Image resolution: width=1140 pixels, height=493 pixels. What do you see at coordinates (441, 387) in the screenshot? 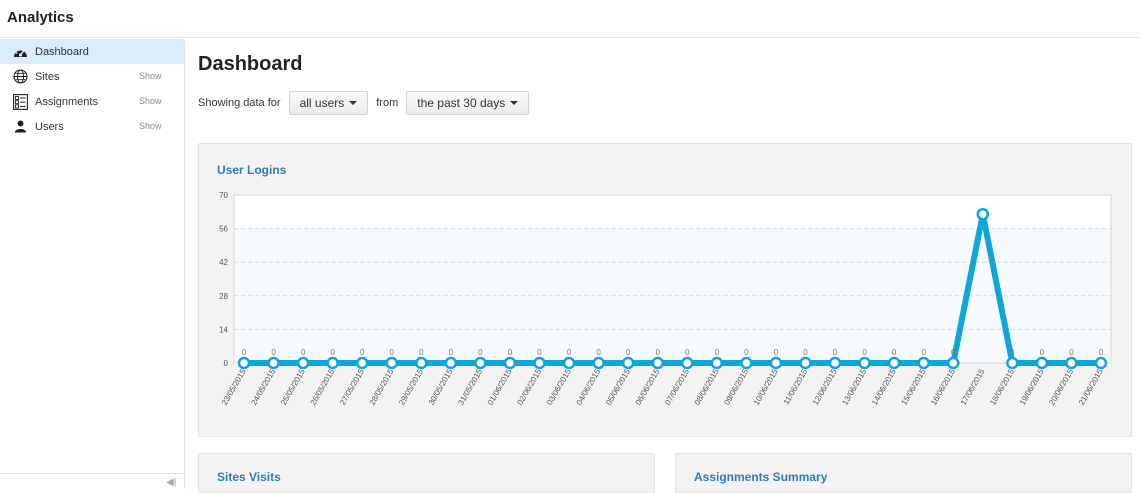
I see `x-tick-label: 30/05/2015` at bounding box center [441, 387].